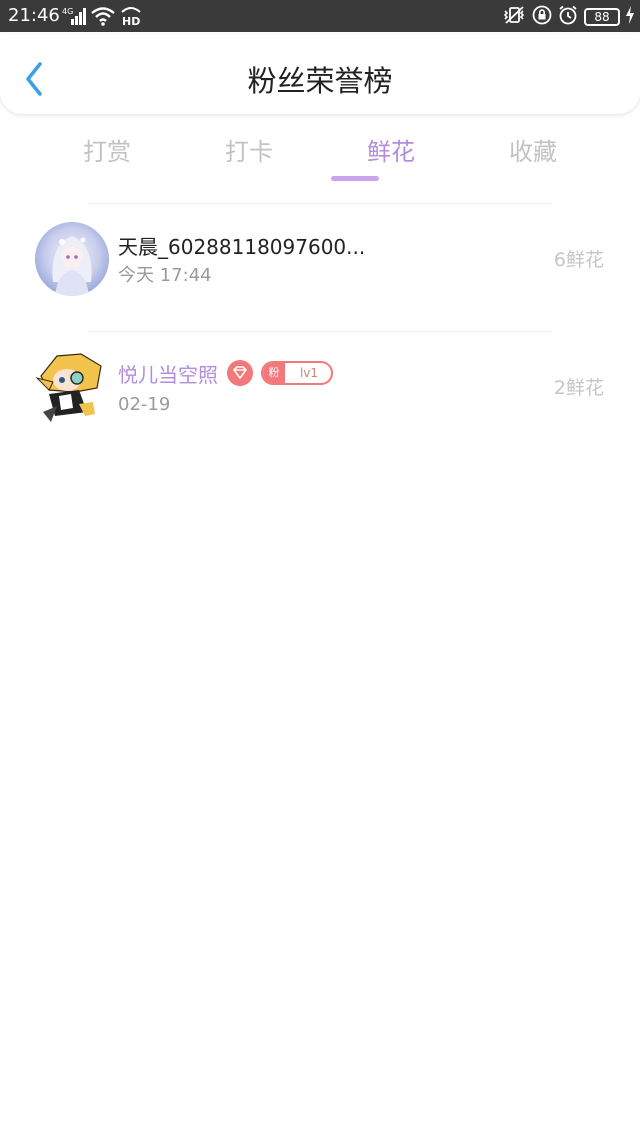 The image size is (640, 1138). I want to click on flower-count: 2鲜花, so click(578, 388).